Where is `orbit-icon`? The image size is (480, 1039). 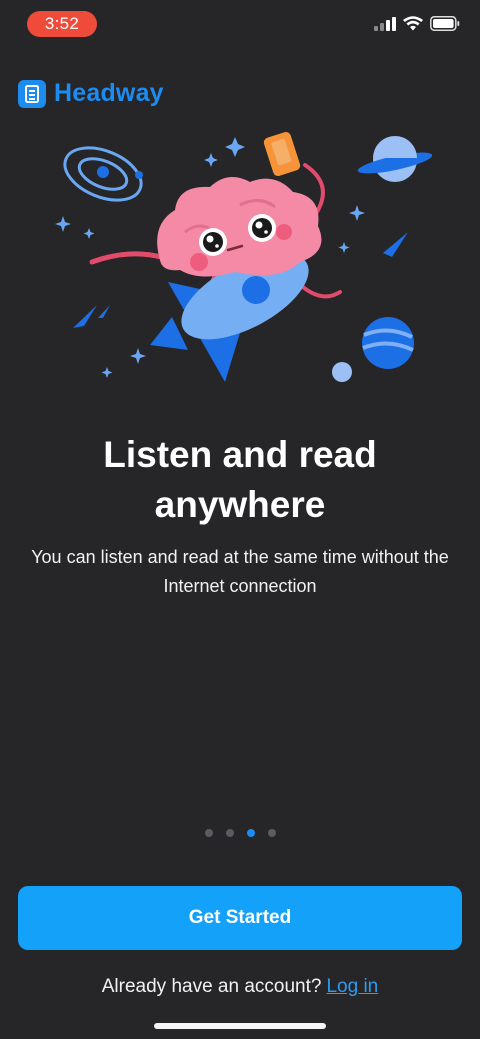
orbit-icon is located at coordinates (103, 174).